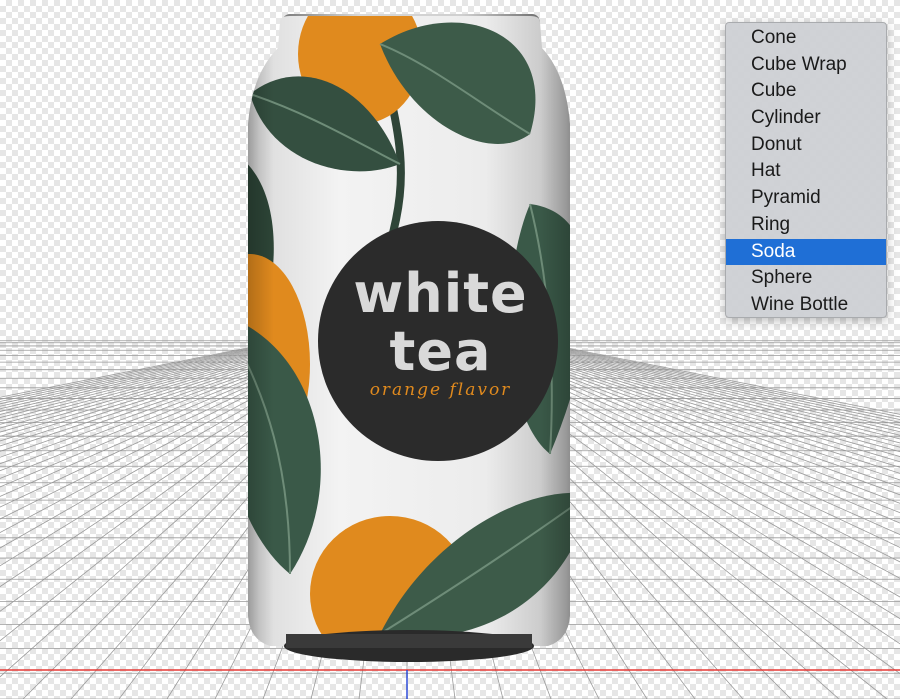  Describe the element at coordinates (806, 225) in the screenshot. I see `menu-item-ring: Ring` at that location.